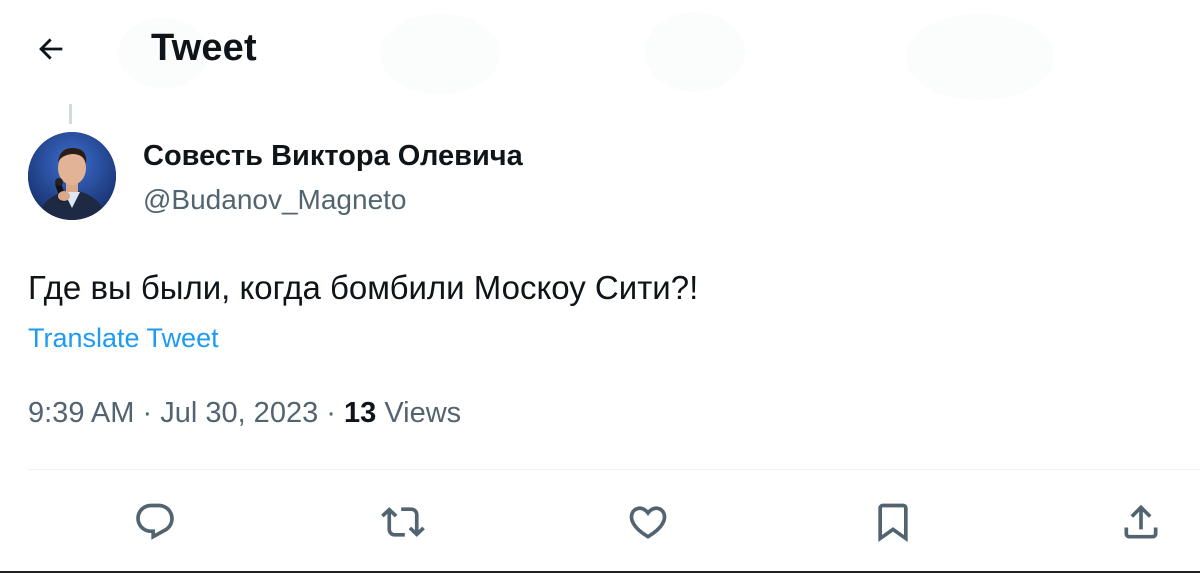 The width and height of the screenshot is (1200, 573). Describe the element at coordinates (333, 156) in the screenshot. I see `author-display-name: Совесть Виктора Олевича` at that location.